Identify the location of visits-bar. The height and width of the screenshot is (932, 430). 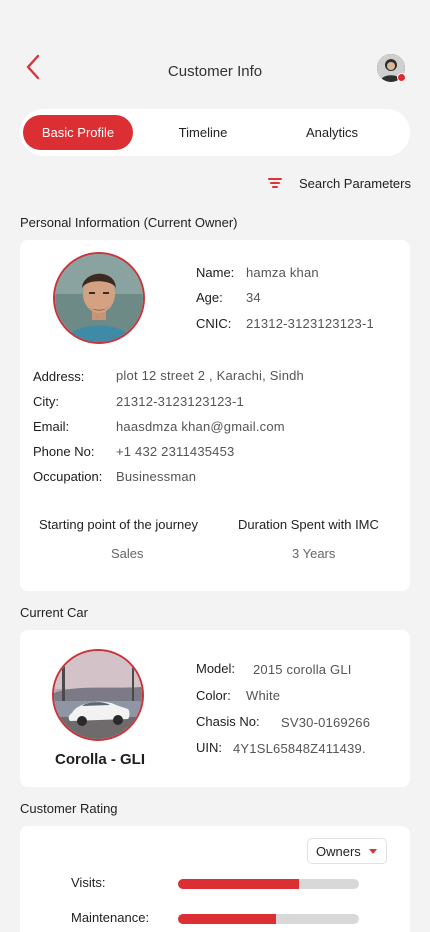
(268, 884).